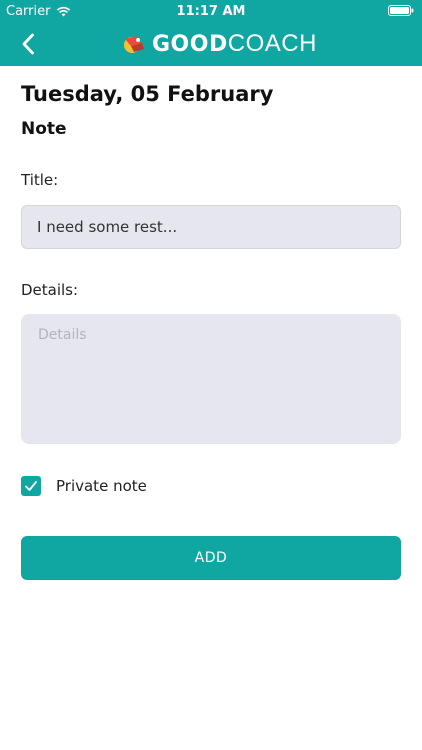  I want to click on date-heading: Tuesday, 05 February, so click(147, 94).